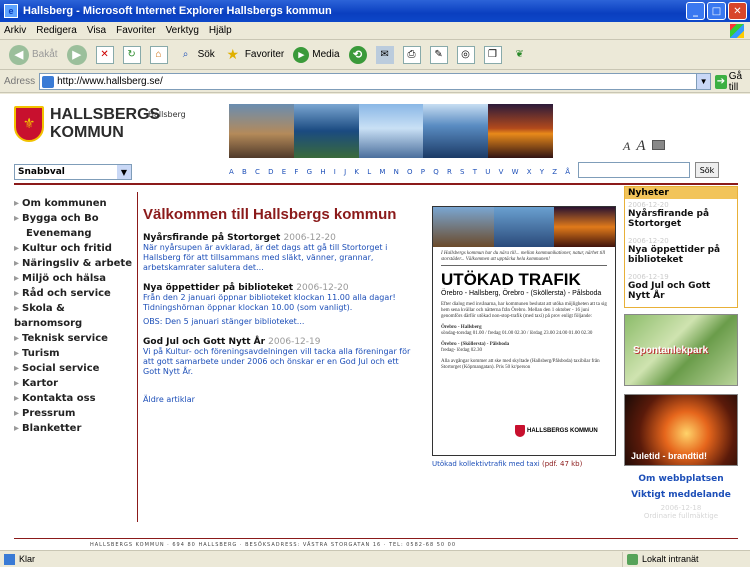  What do you see at coordinates (132, 55) in the screenshot?
I see `refresh-button: ↻` at bounding box center [132, 55].